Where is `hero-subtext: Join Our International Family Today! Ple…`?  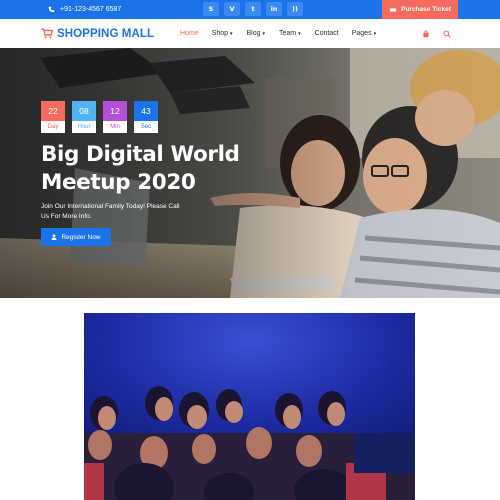
hero-subtext: Join Our International Family Today! Ple… is located at coordinates (110, 211).